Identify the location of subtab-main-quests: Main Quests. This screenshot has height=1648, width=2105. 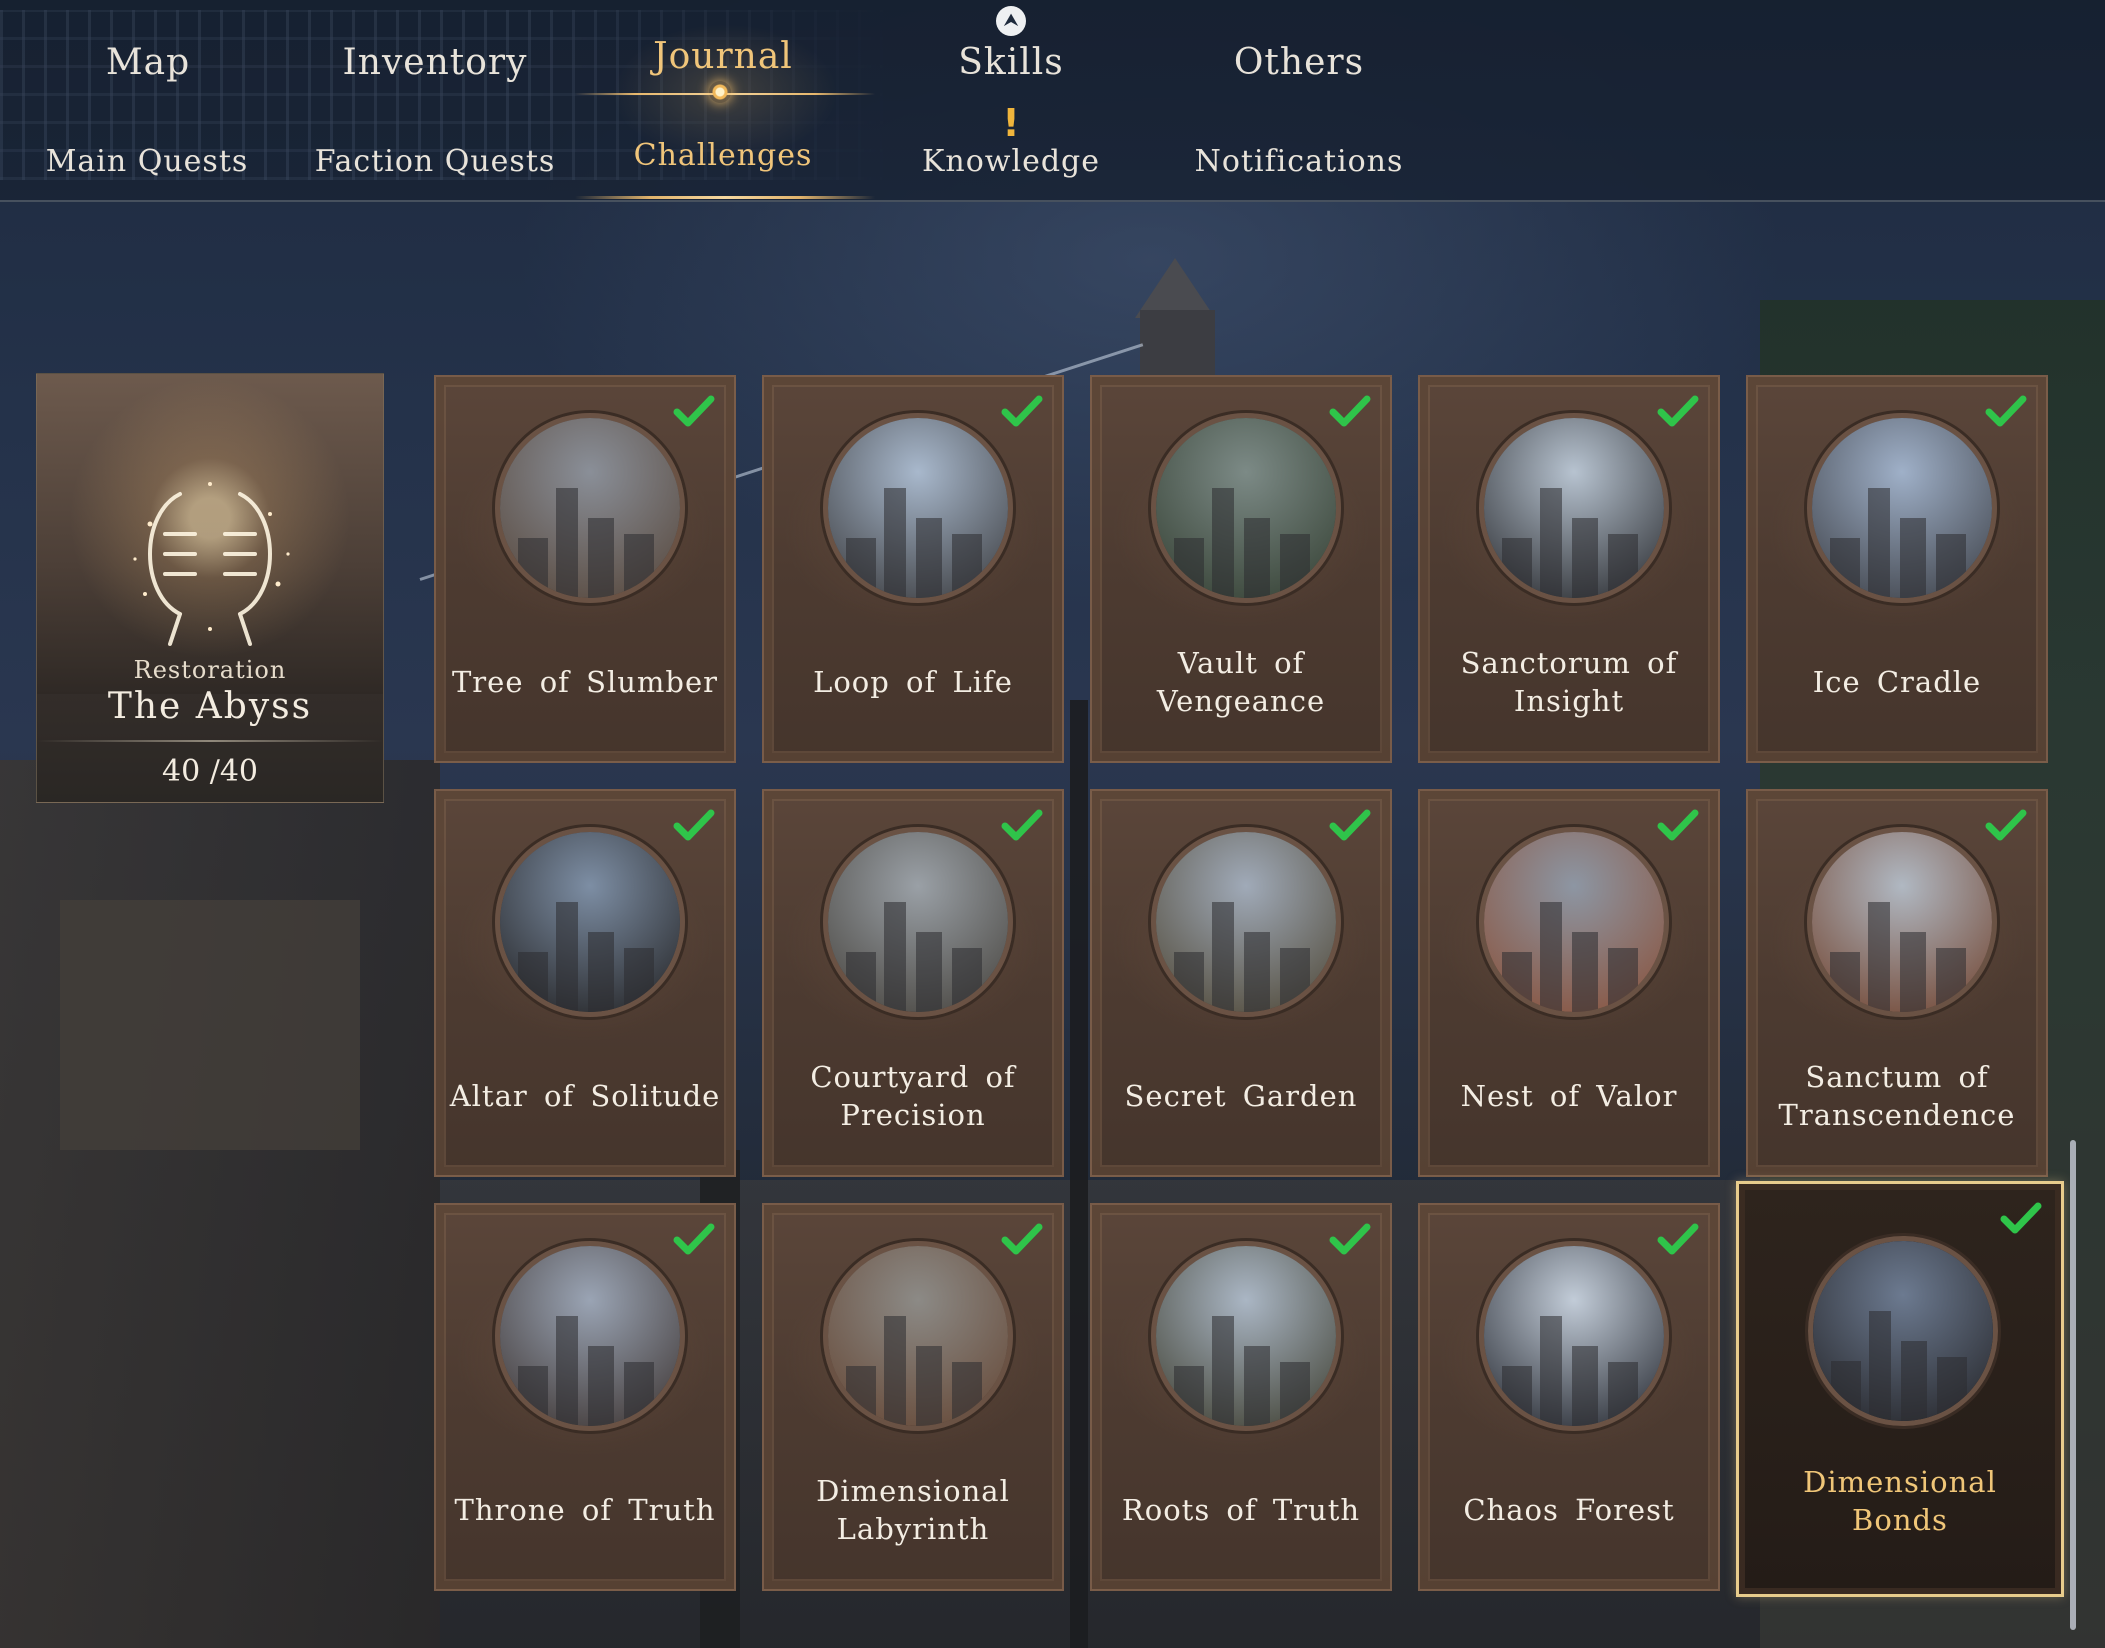
(147, 162).